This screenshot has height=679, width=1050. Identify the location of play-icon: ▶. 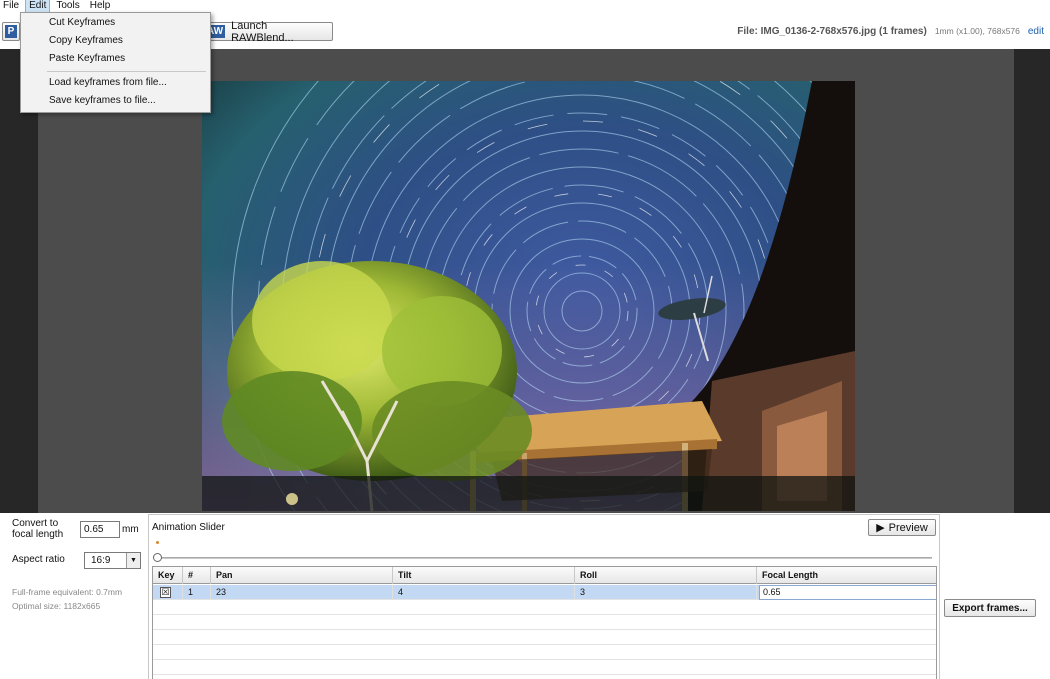
(880, 528).